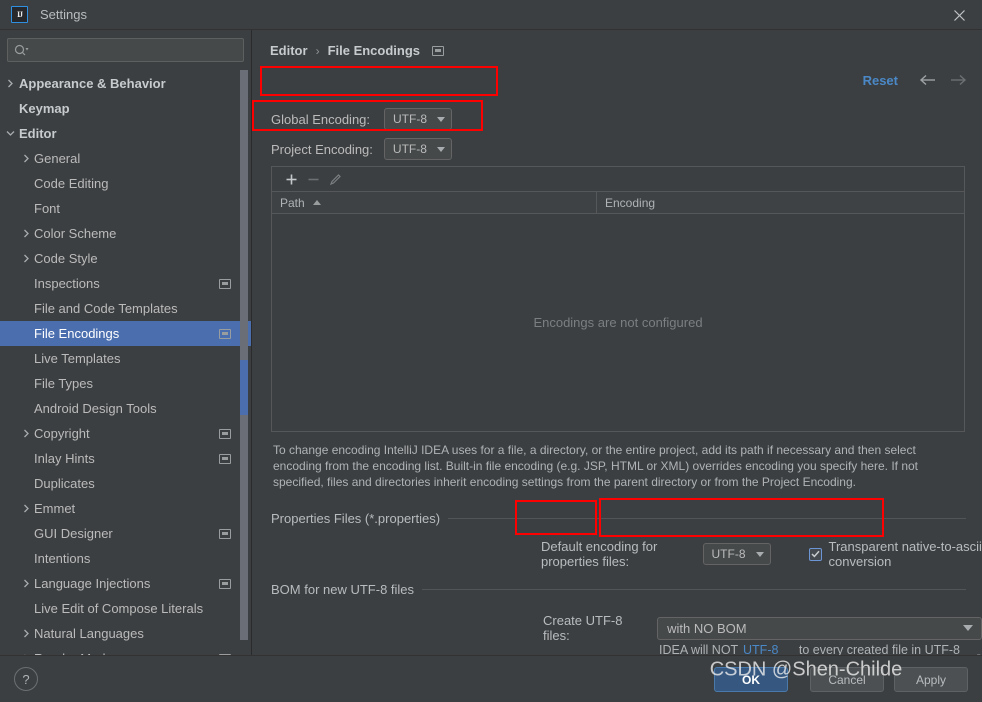  I want to click on column-header-encoding-label: Encoding, so click(630, 202).